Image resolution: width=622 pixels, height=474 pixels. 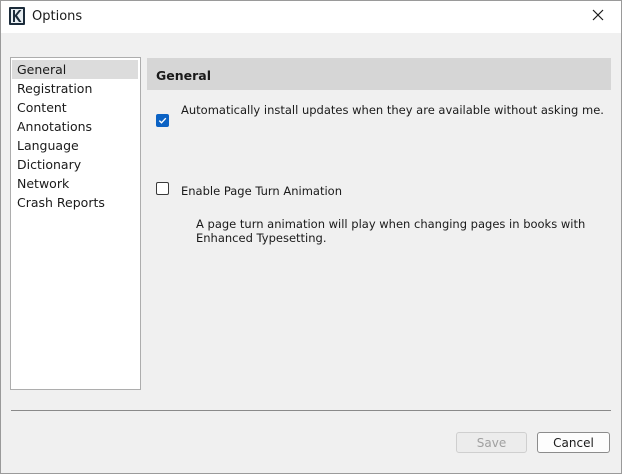 I want to click on kindle-app-icon, so click(x=17, y=16).